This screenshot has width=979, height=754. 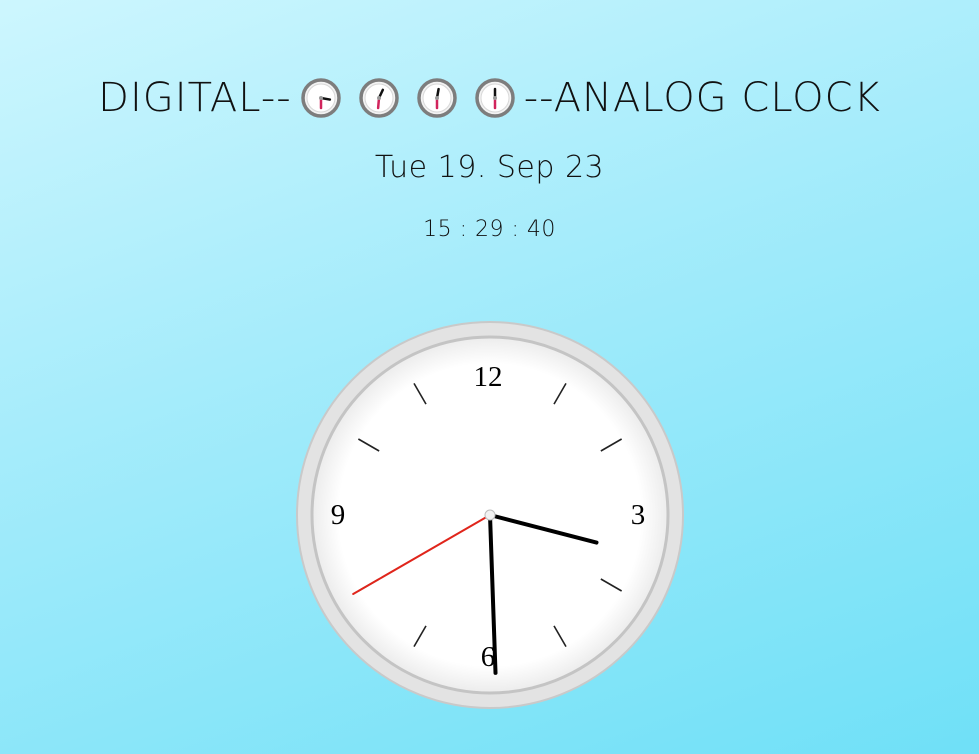 I want to click on mini-clock-4-svg, so click(x=494, y=98).